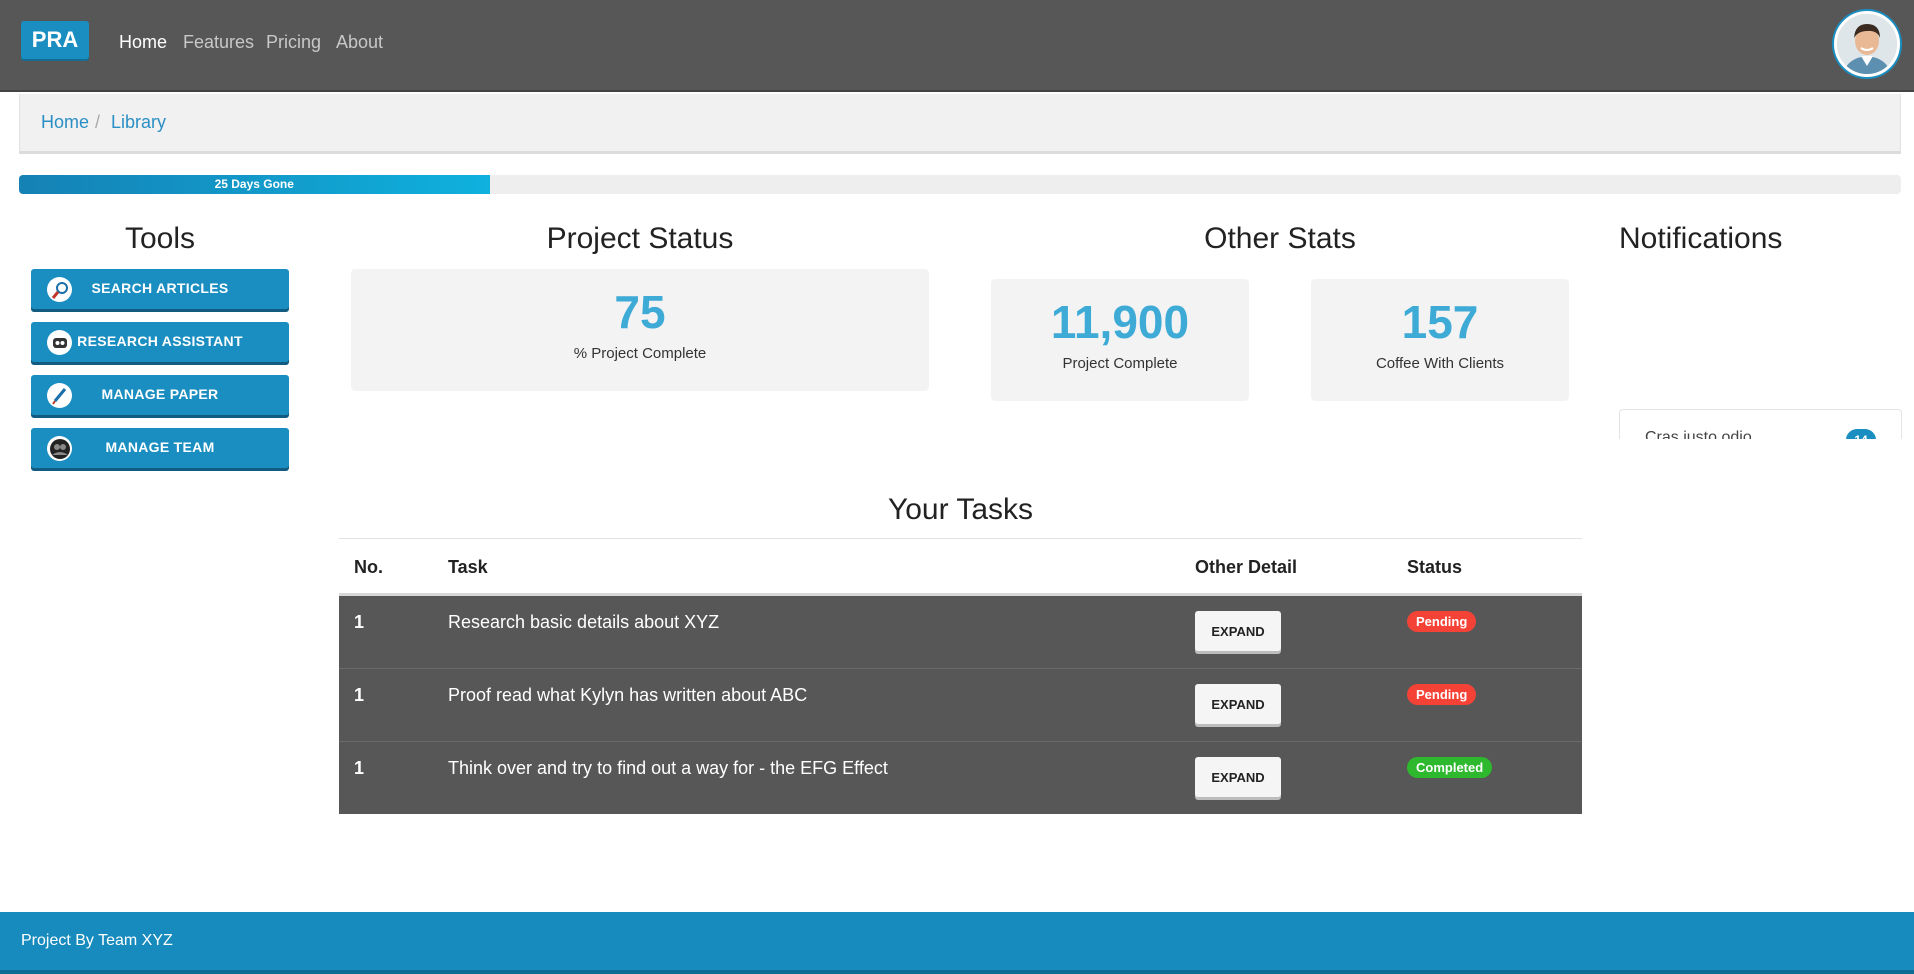  I want to click on status-badge-completed: Completed, so click(1450, 767).